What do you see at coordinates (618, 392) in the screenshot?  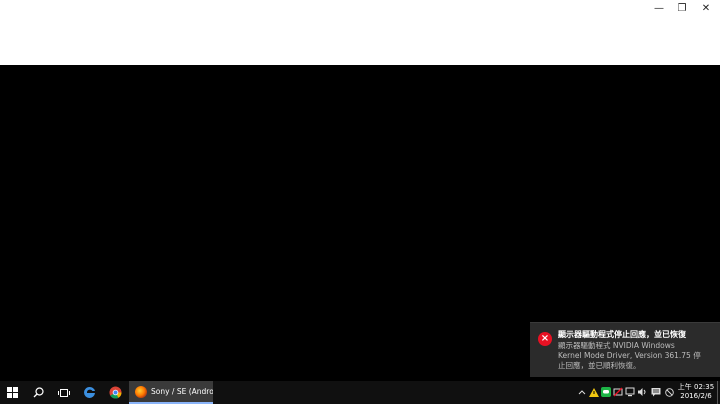 I see `no-wifi-icon` at bounding box center [618, 392].